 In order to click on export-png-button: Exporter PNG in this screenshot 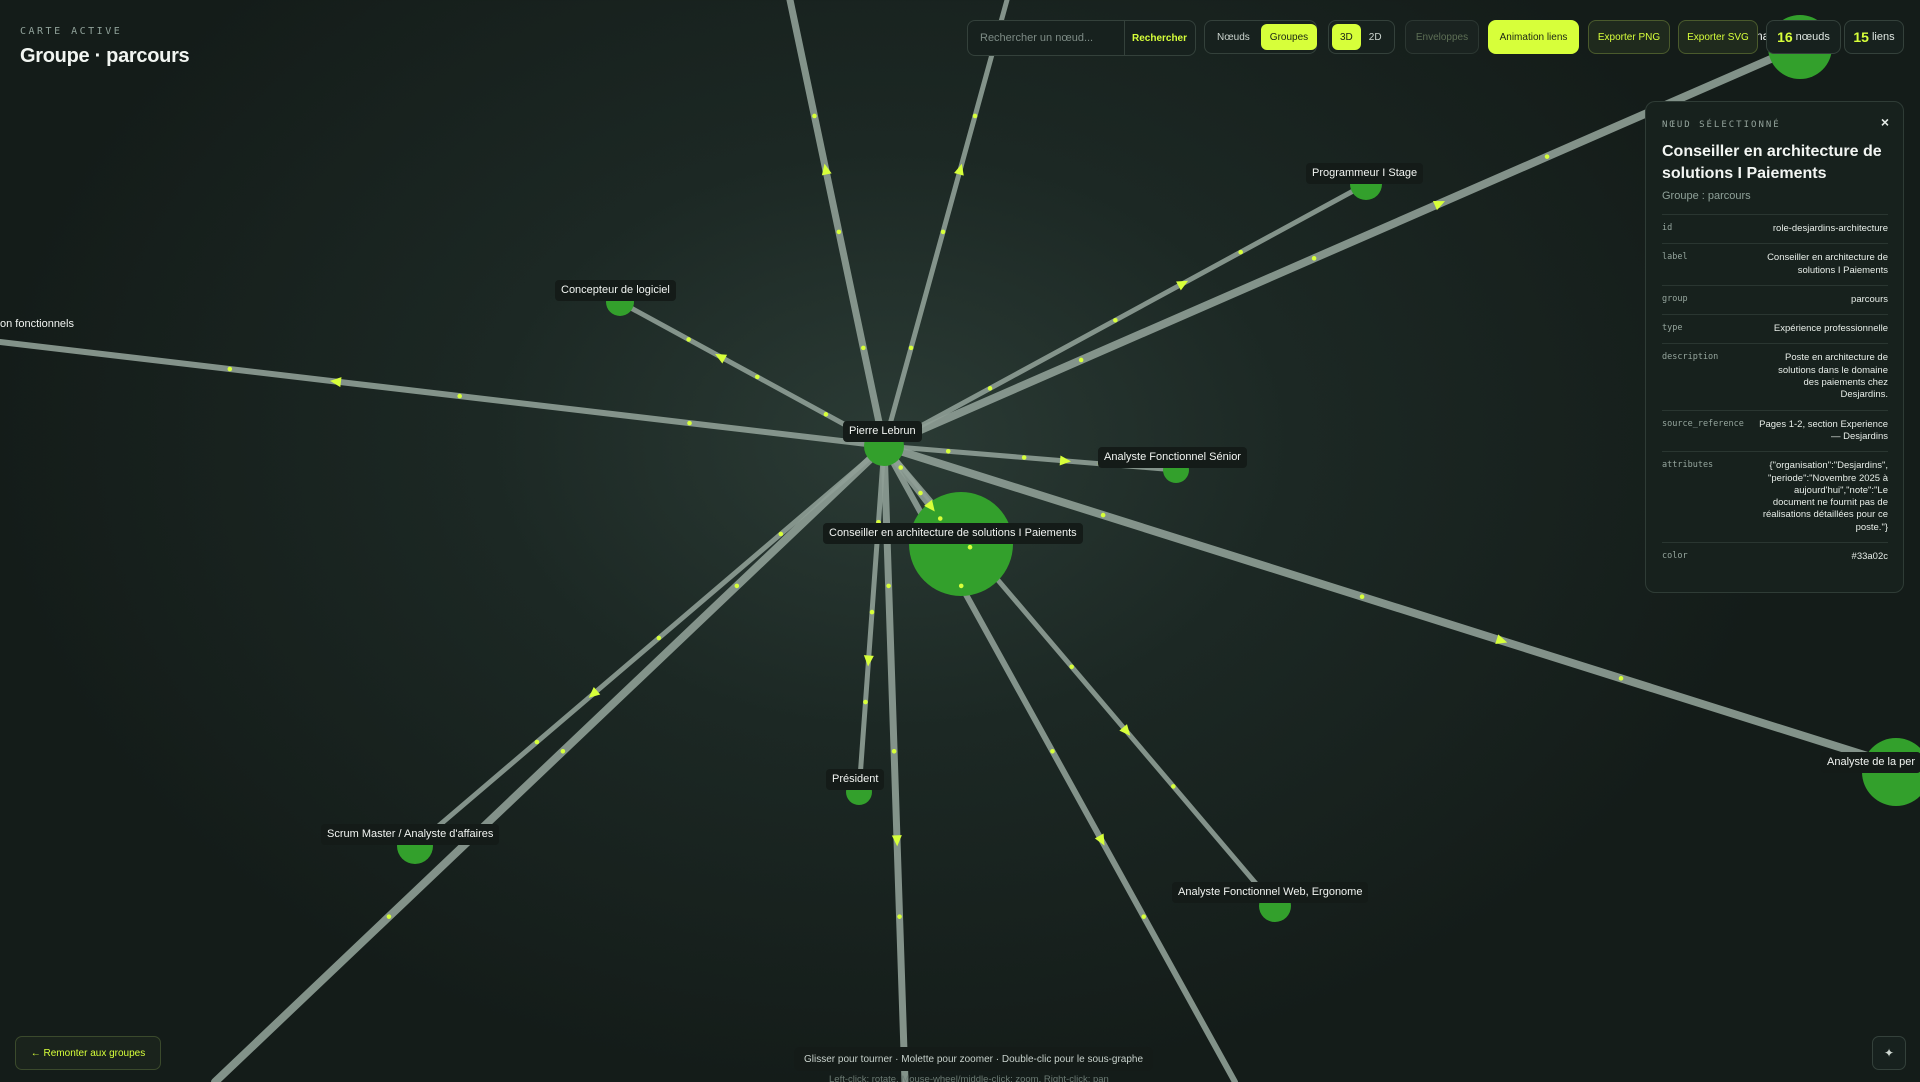, I will do `click(1629, 37)`.